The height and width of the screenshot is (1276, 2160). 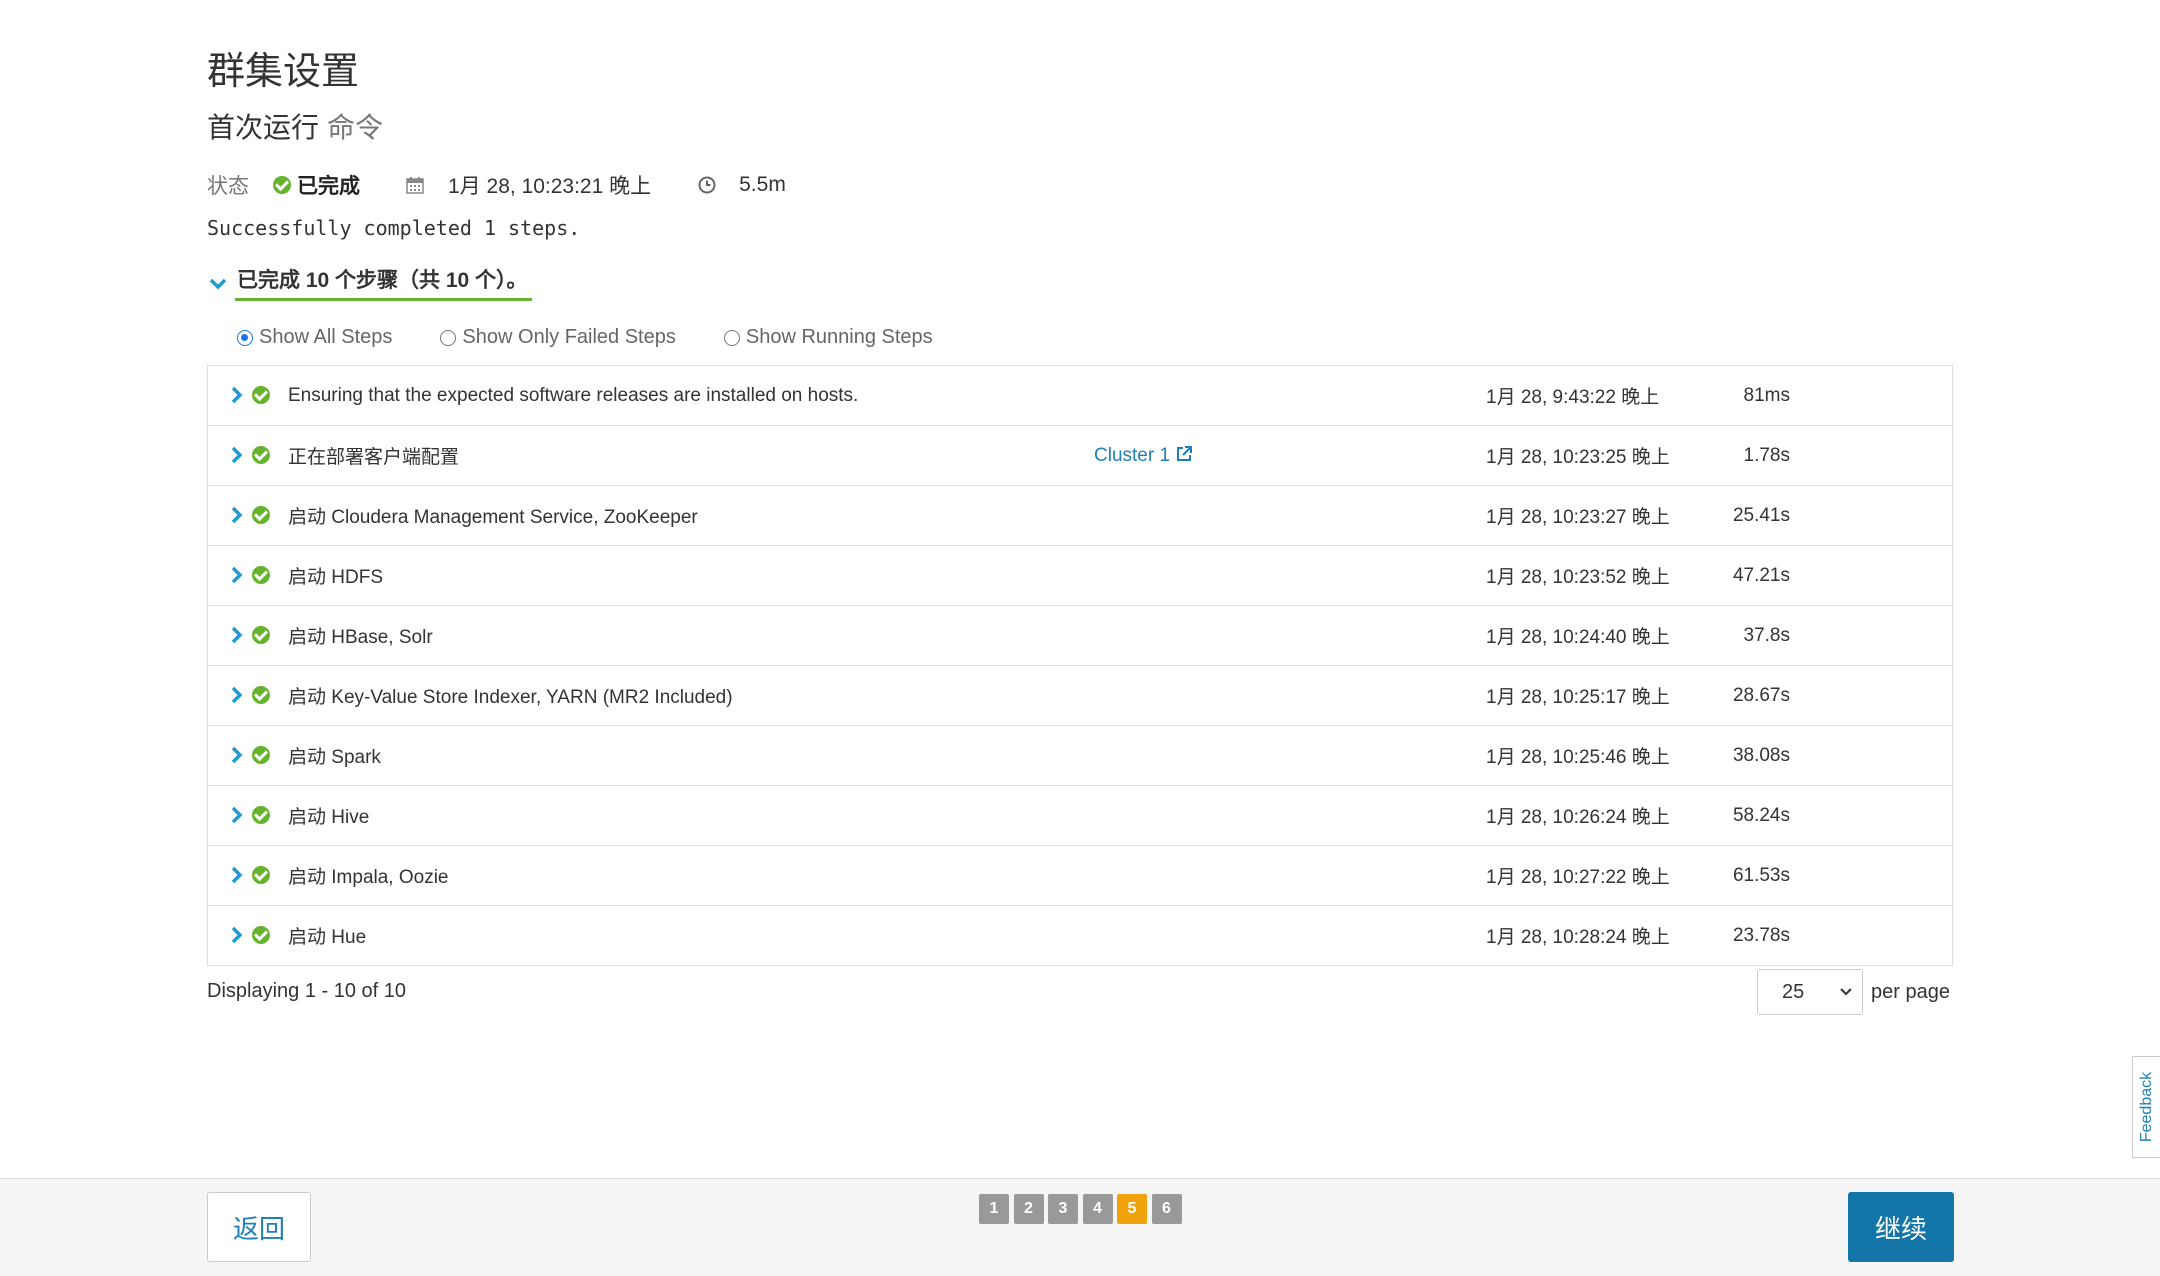 I want to click on step-description: 正在部署客户端配置, so click(x=374, y=457).